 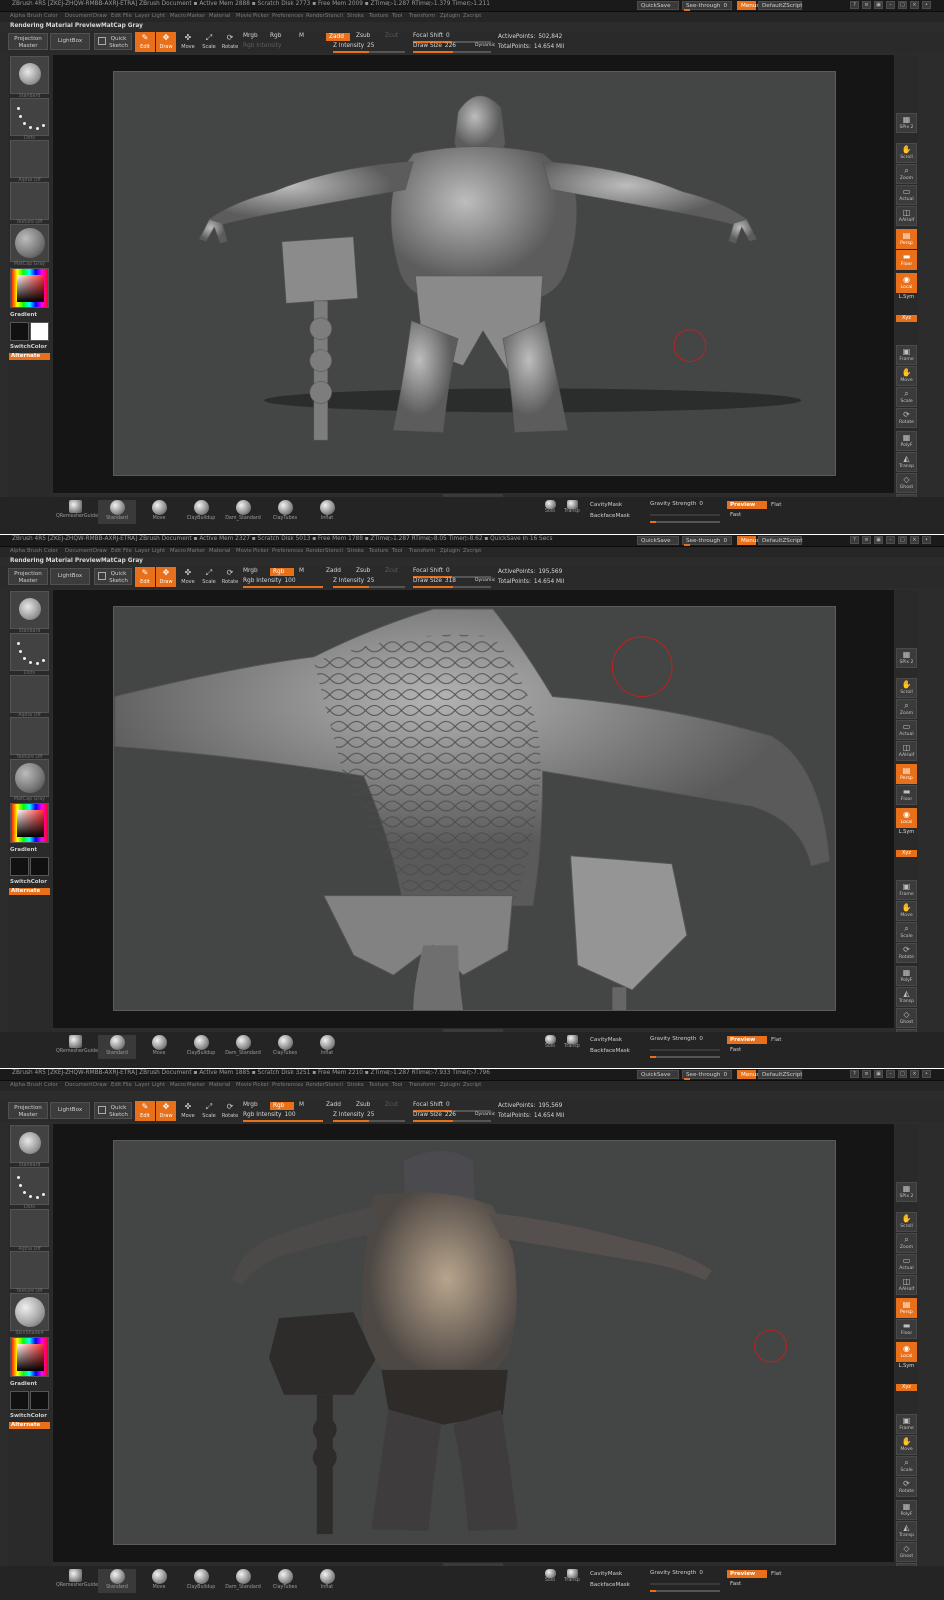 I want to click on menu-brush: Brush, so click(x=34, y=551).